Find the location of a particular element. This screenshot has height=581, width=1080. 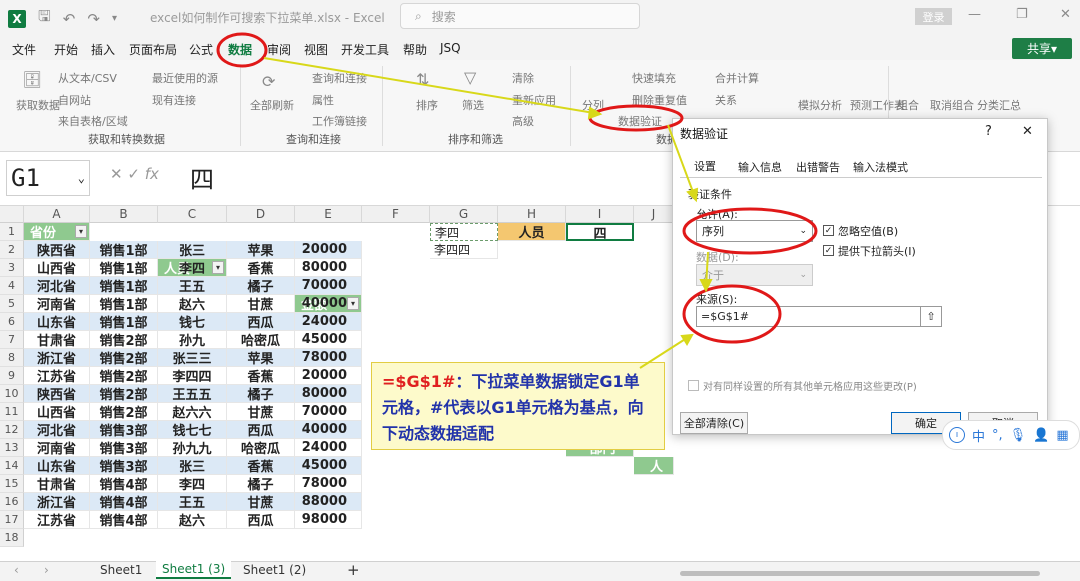

ime-toolbar: ı 中 °, 🎙 👤 ▦ is located at coordinates (1011, 435).